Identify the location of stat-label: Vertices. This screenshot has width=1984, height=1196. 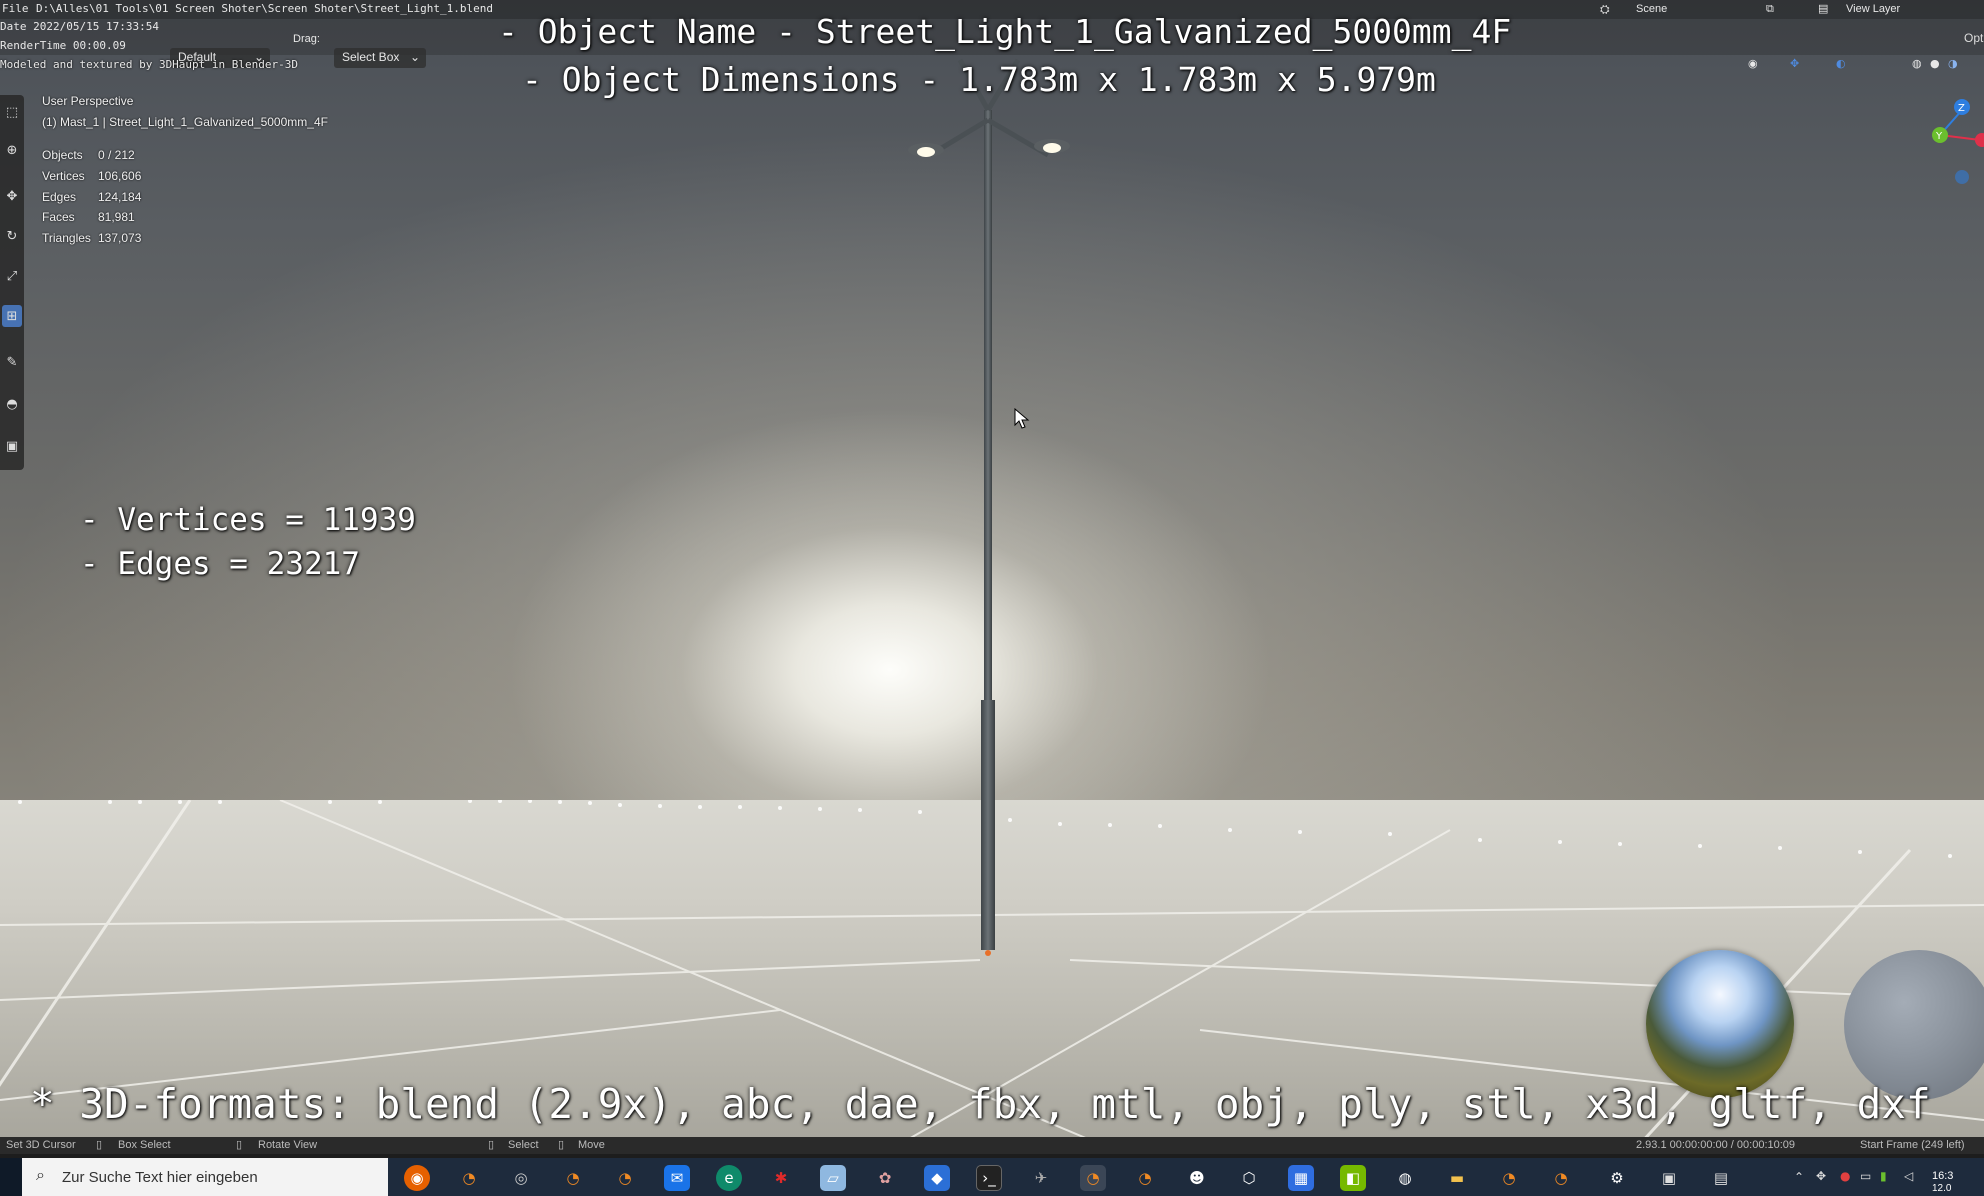
(63, 176).